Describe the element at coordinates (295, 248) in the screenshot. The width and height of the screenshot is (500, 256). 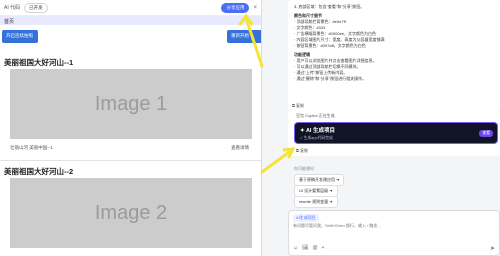
I see `emoji-icon: ☺` at that location.